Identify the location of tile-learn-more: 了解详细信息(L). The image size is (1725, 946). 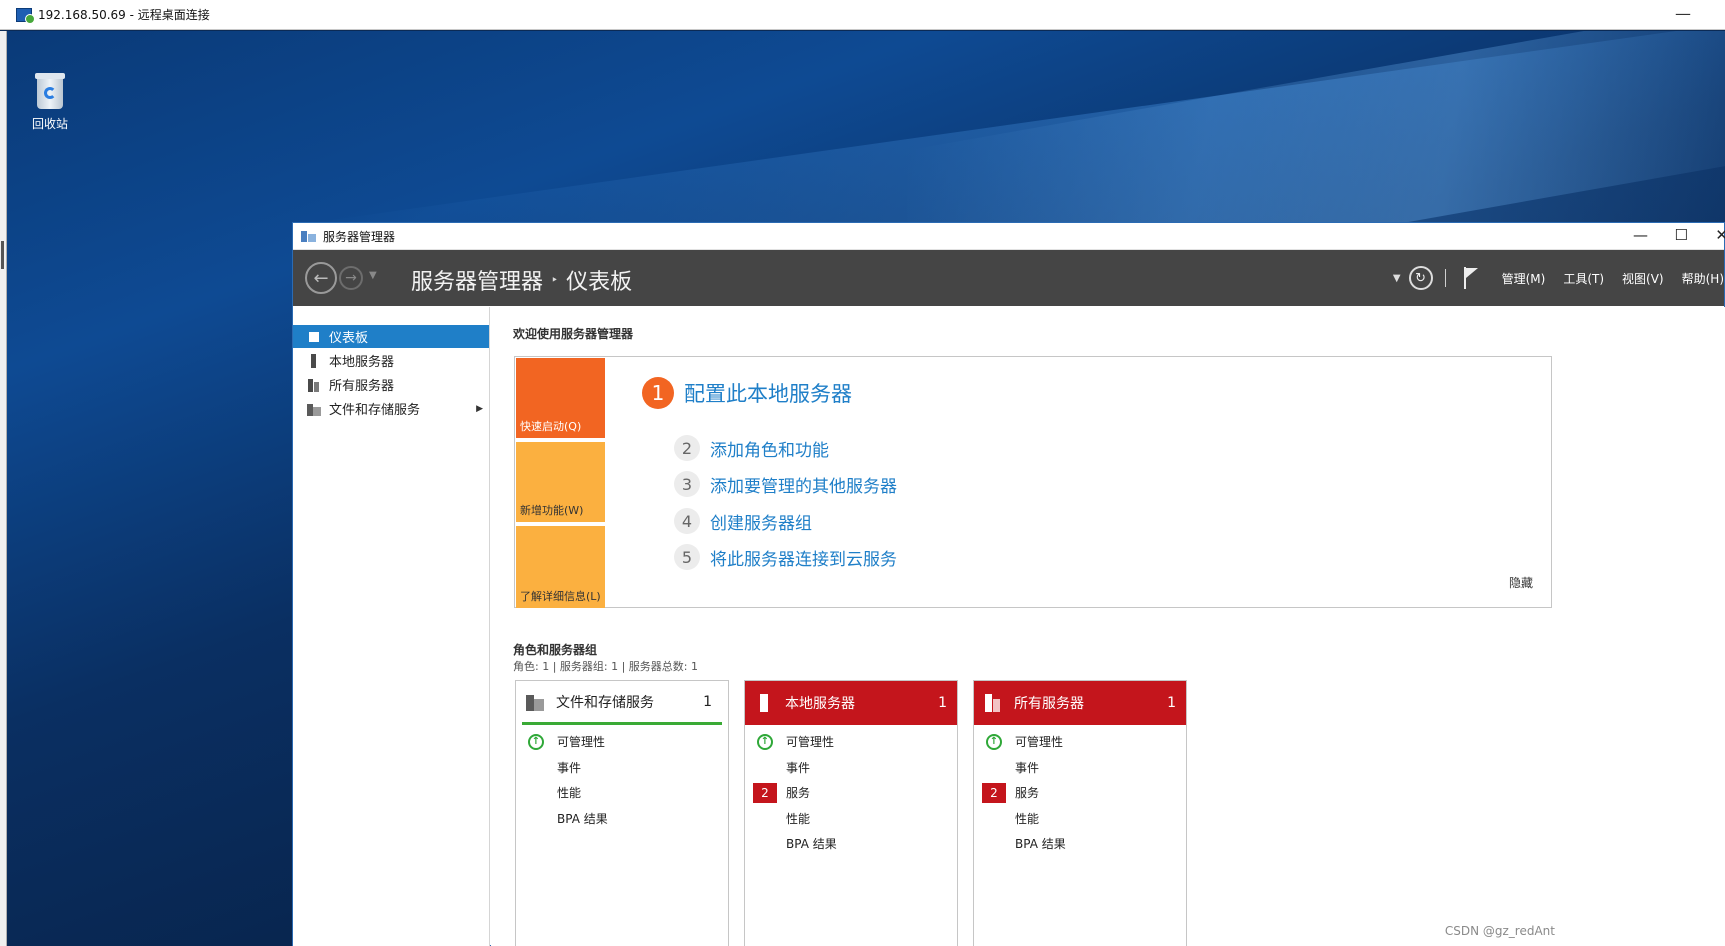
(560, 567).